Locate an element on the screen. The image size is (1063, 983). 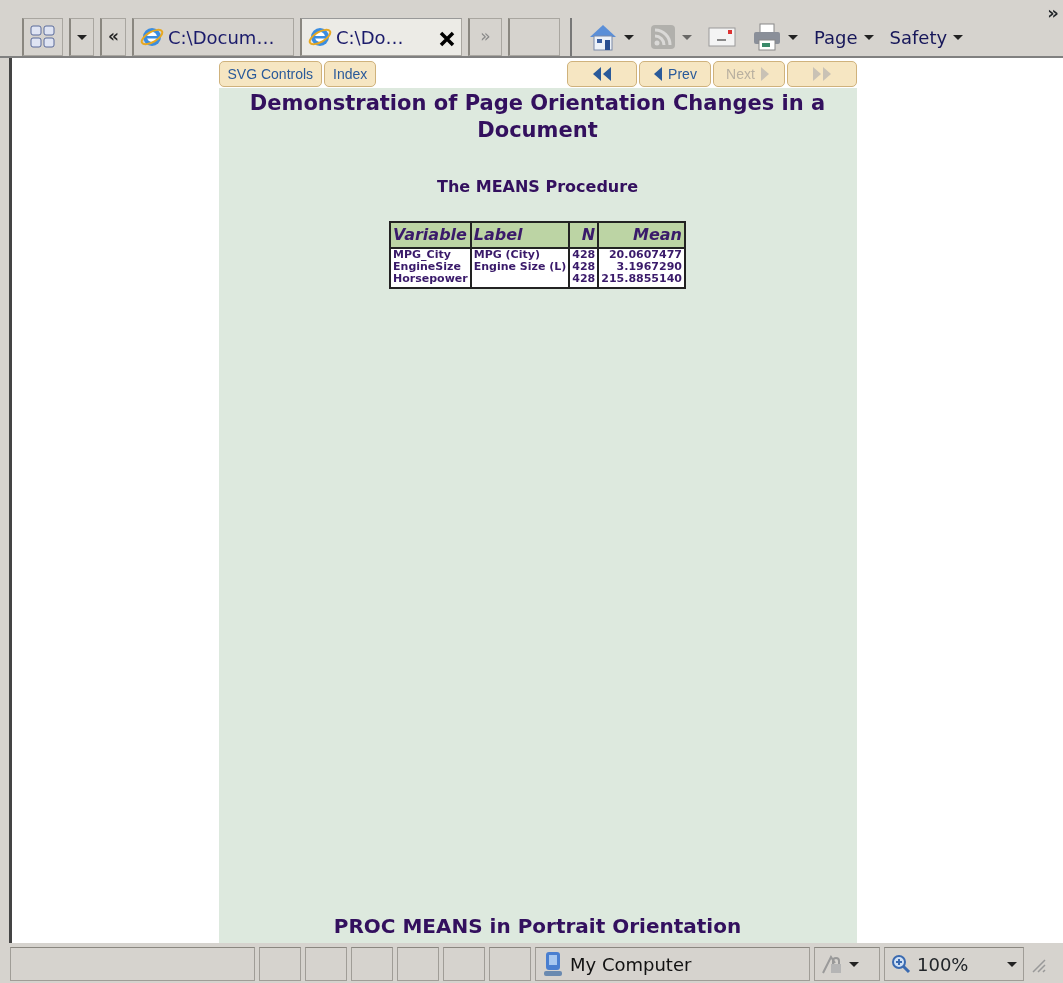
menu-button: Page is located at coordinates (844, 37).